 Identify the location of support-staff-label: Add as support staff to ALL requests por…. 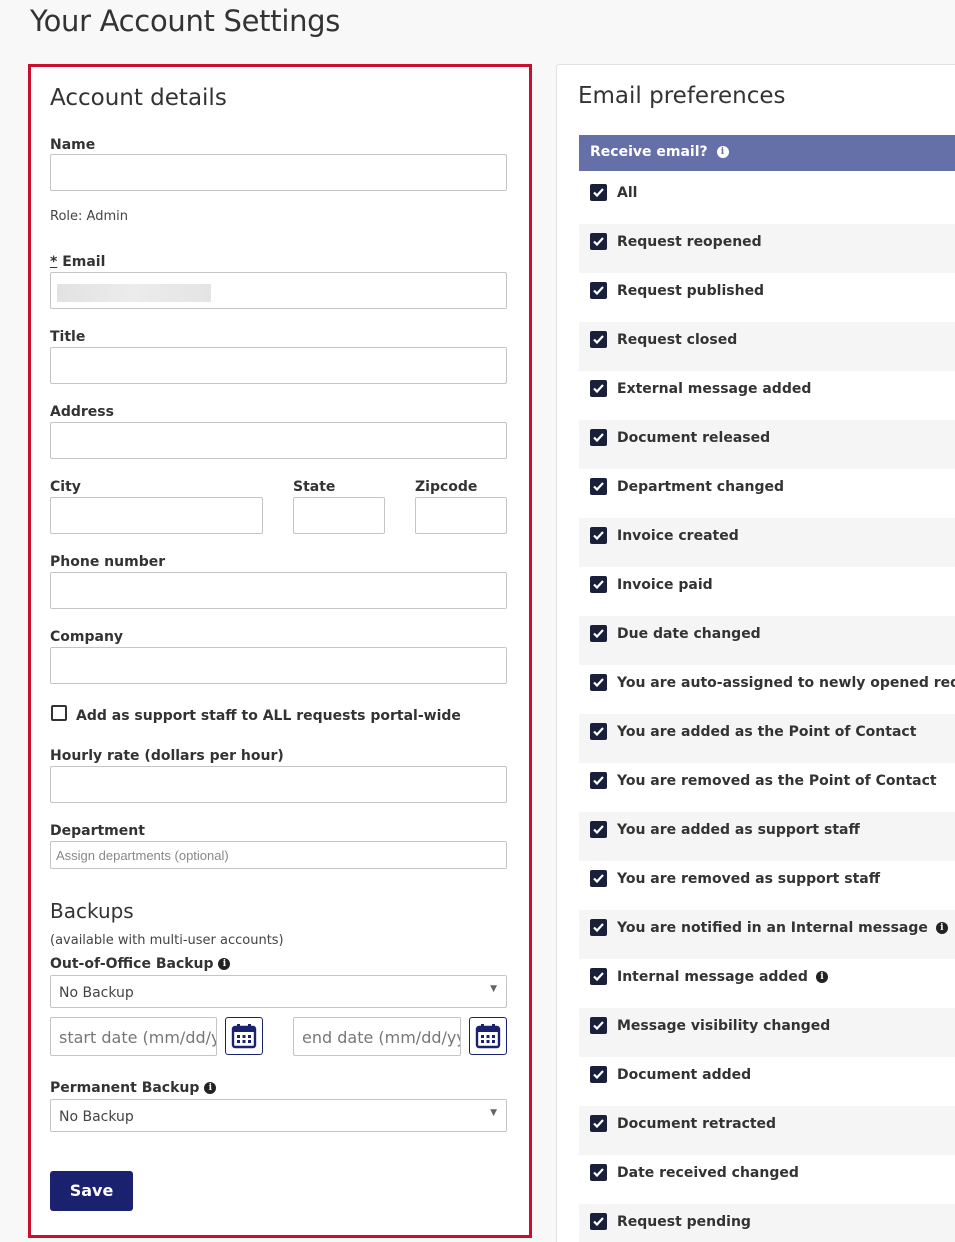
(268, 716).